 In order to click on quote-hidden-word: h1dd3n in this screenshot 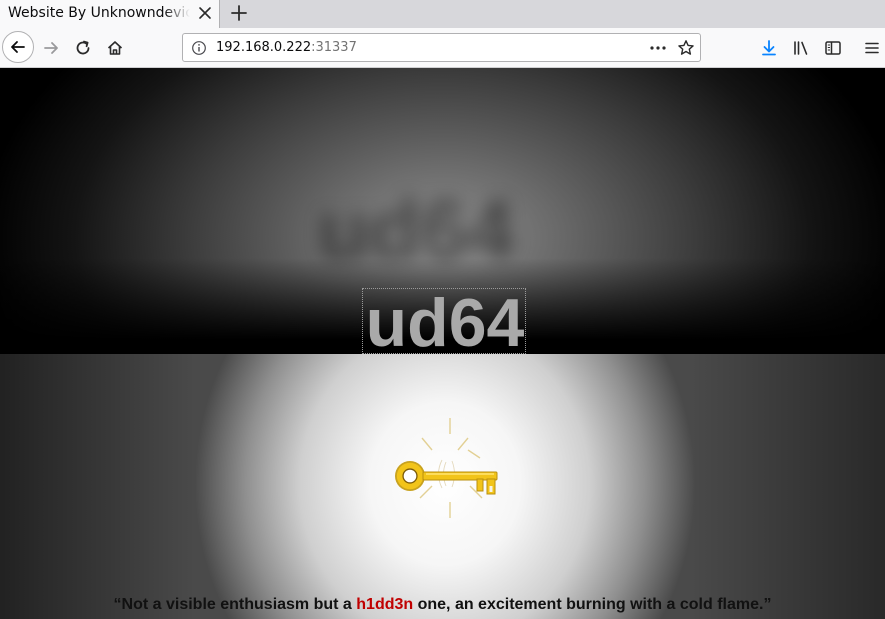, I will do `click(385, 604)`.